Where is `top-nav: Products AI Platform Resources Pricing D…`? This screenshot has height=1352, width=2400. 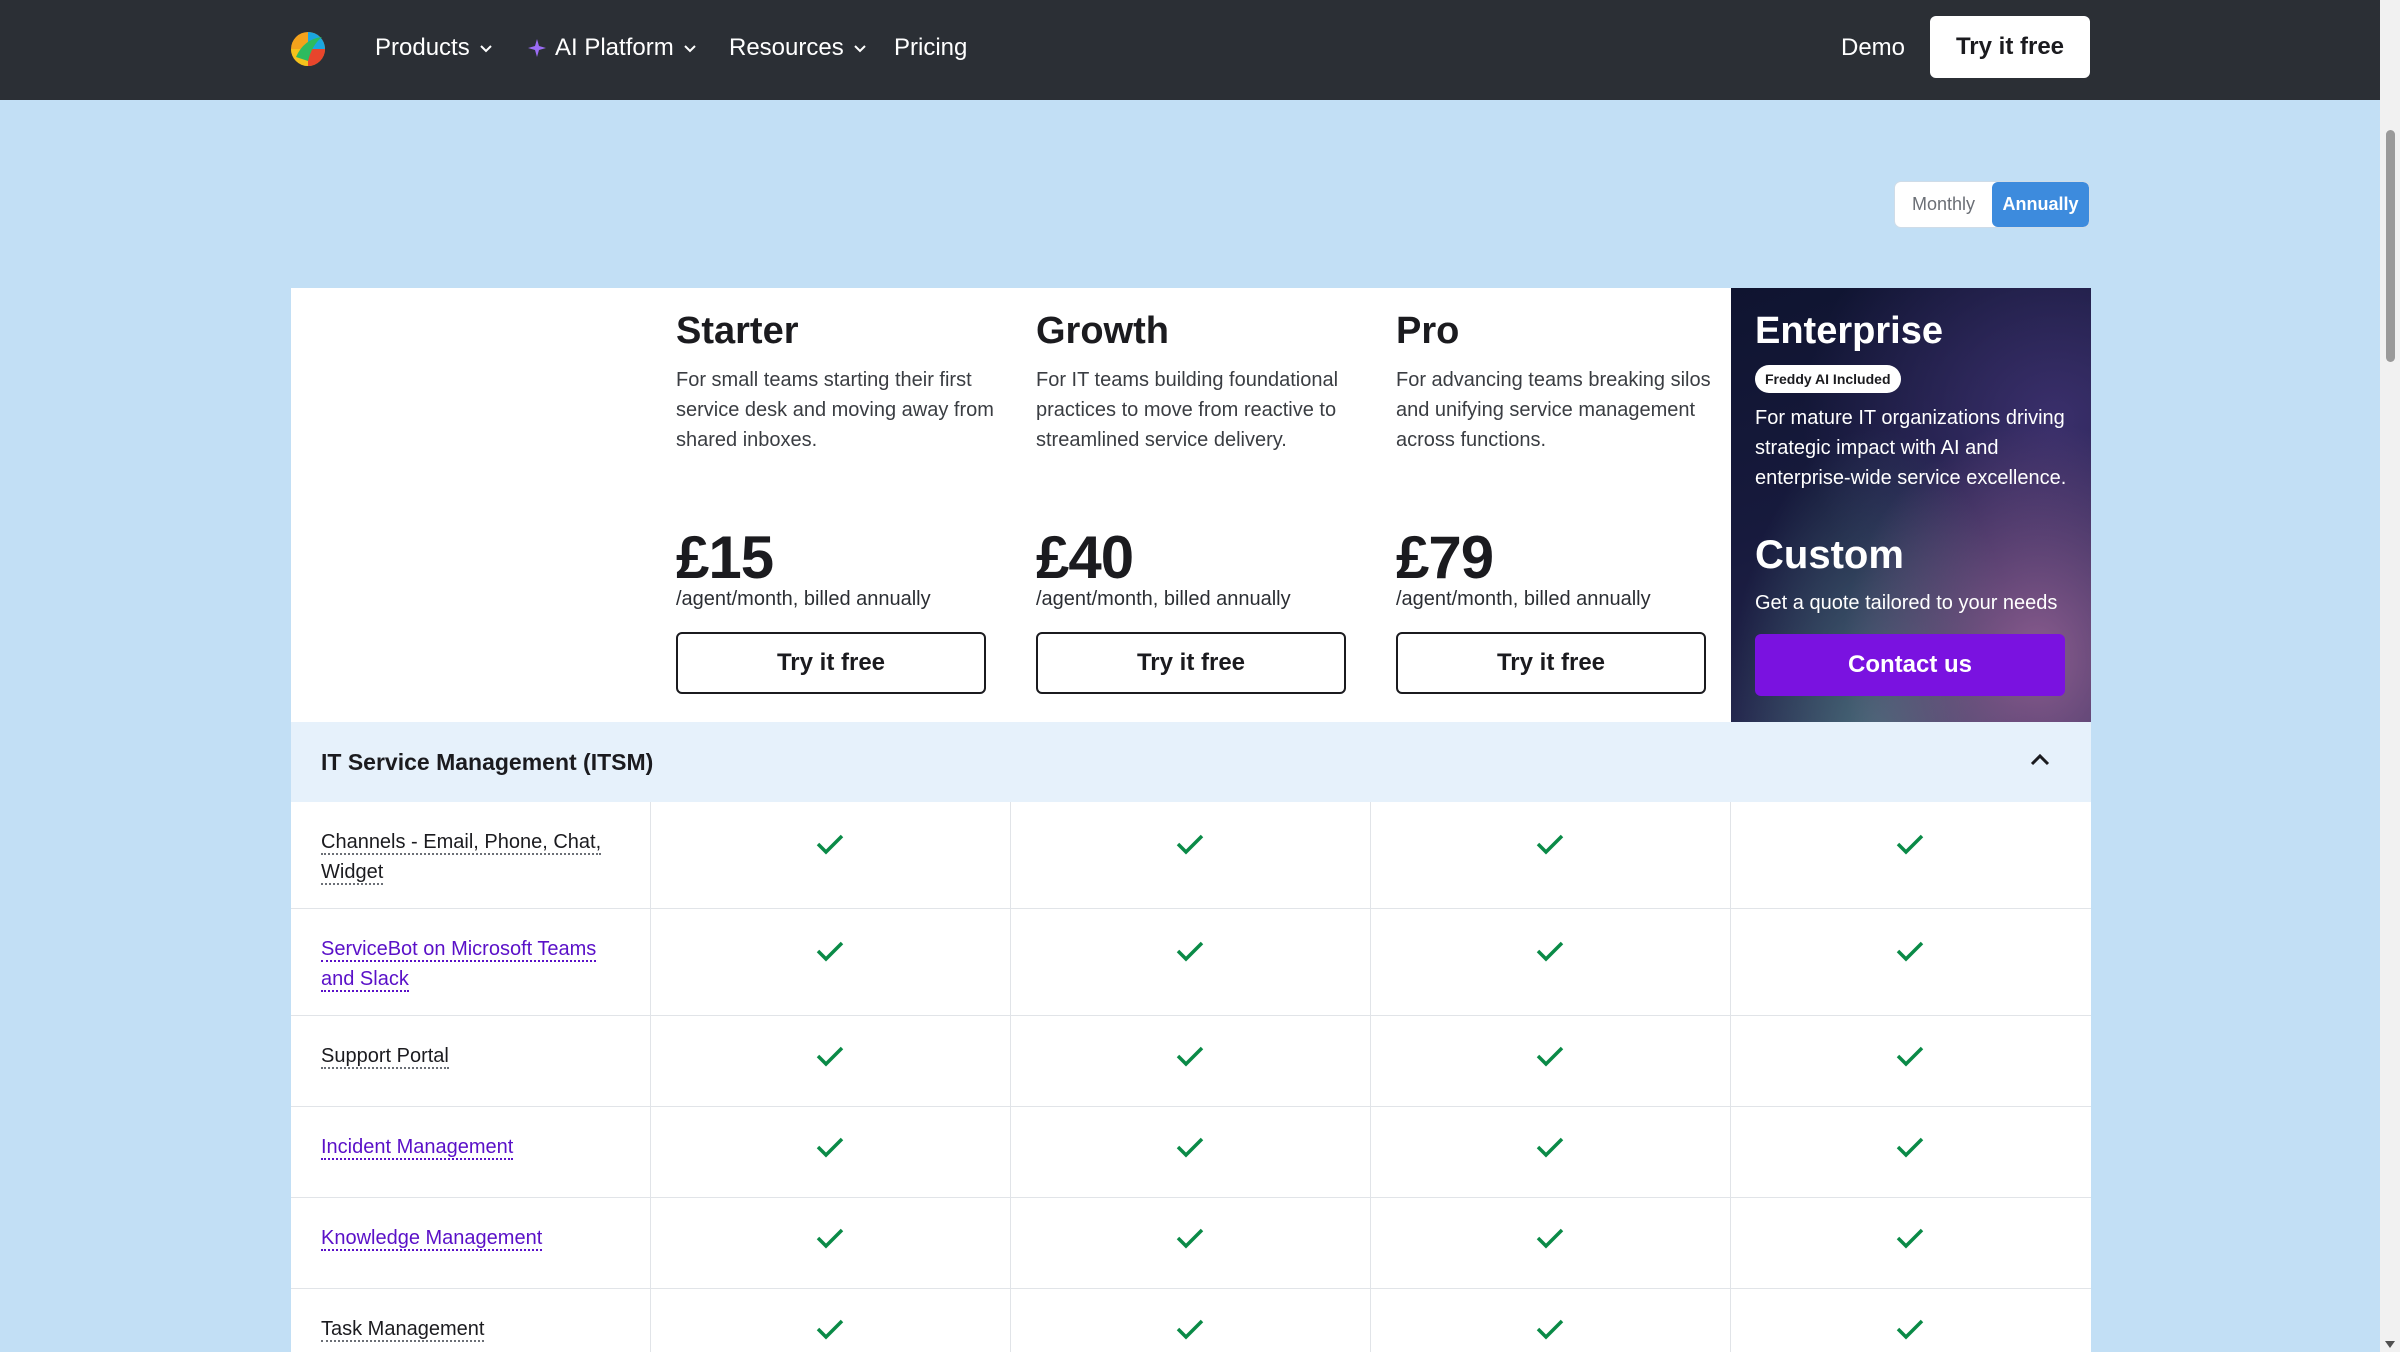
top-nav: Products AI Platform Resources Pricing D… is located at coordinates (1190, 50).